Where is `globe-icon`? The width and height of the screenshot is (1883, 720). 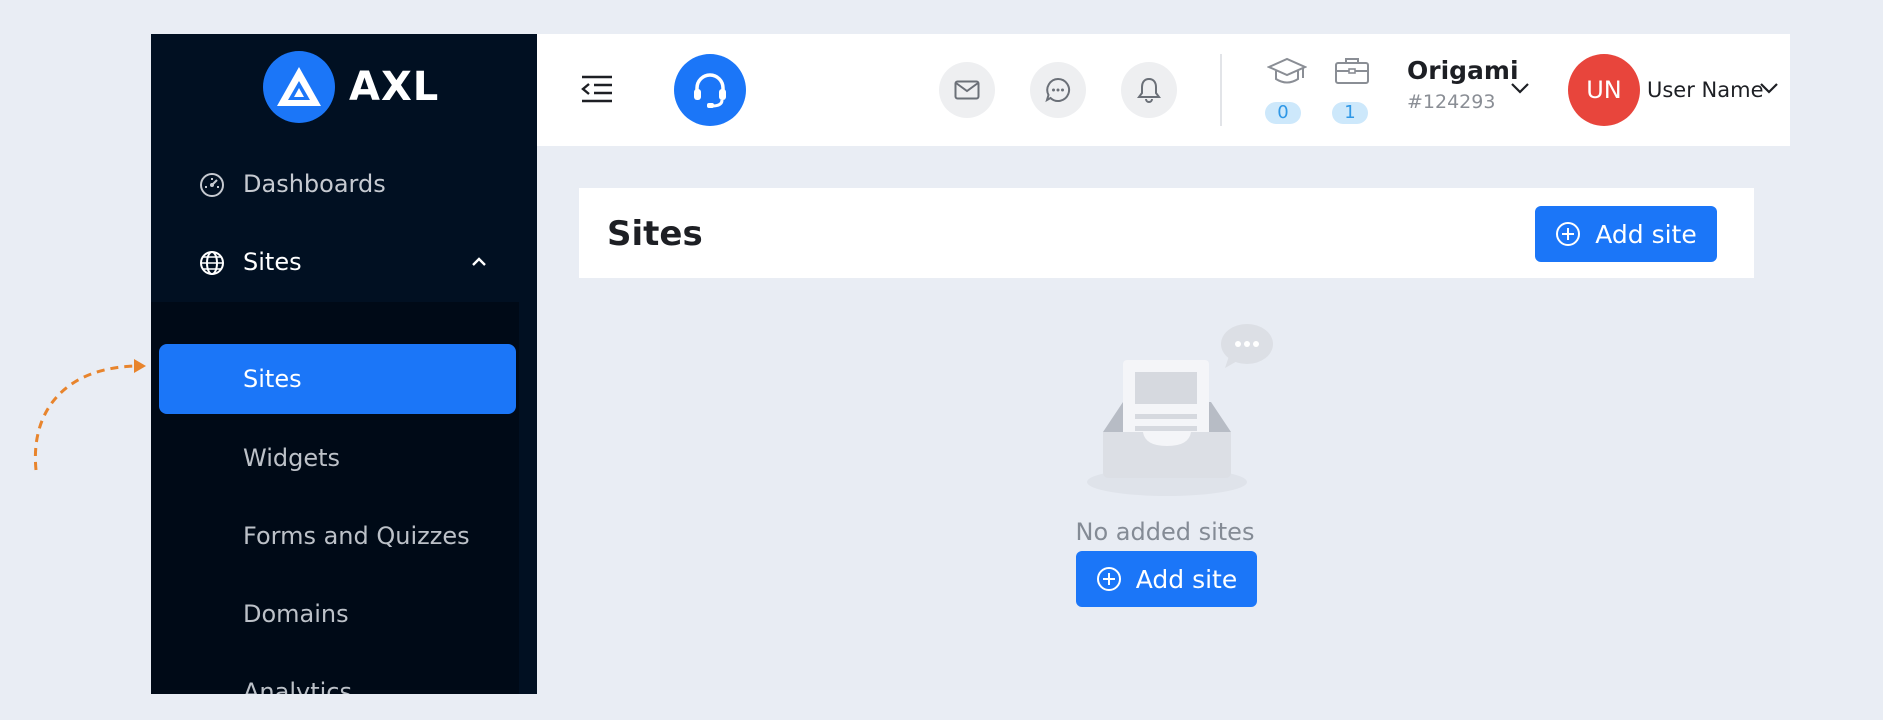 globe-icon is located at coordinates (212, 263).